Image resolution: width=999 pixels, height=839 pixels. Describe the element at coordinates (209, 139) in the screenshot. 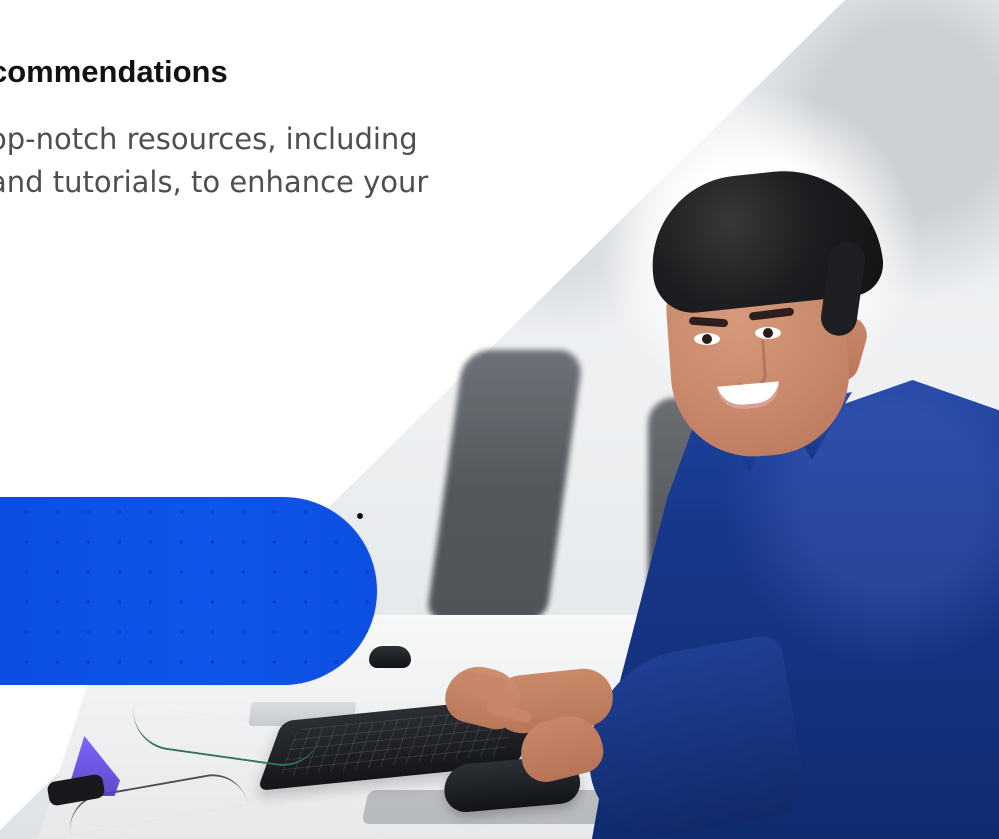

I see `hero-description-line-1: op-notch resources, including` at that location.